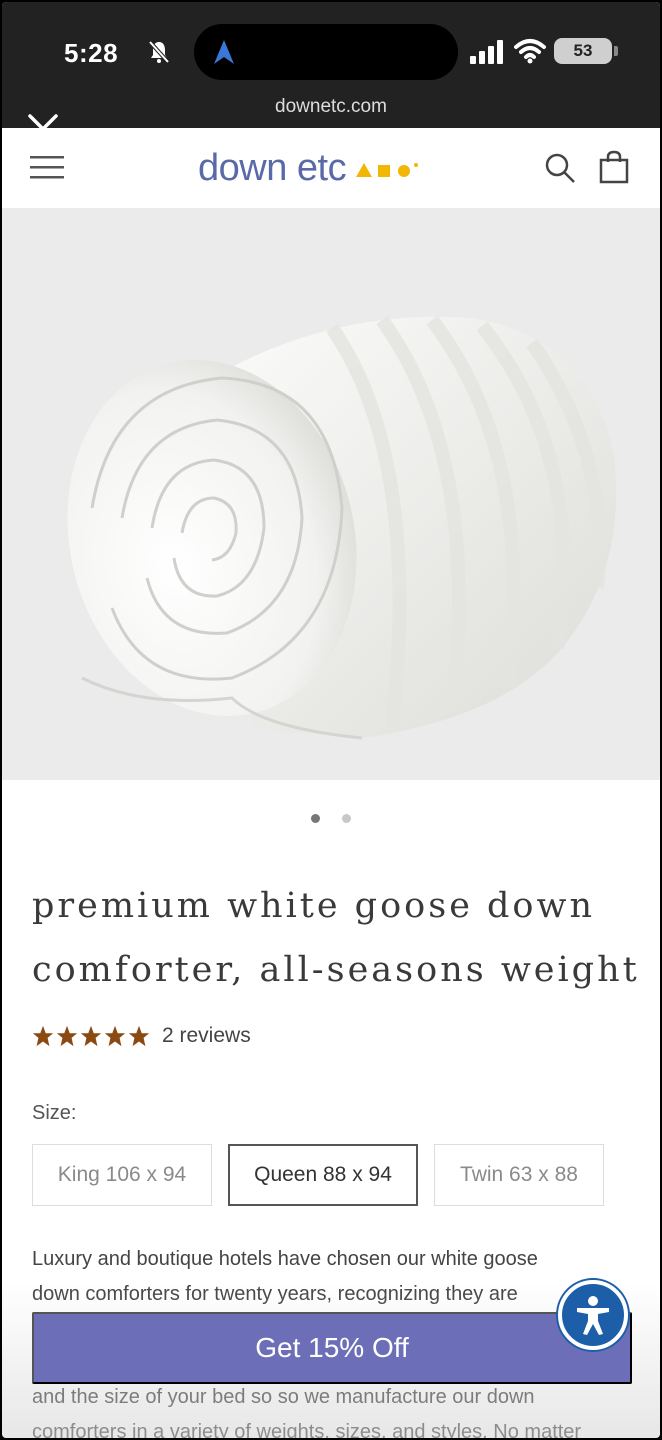 The image size is (662, 1440). I want to click on status-bar: 5:28 53, so click(331, 46).